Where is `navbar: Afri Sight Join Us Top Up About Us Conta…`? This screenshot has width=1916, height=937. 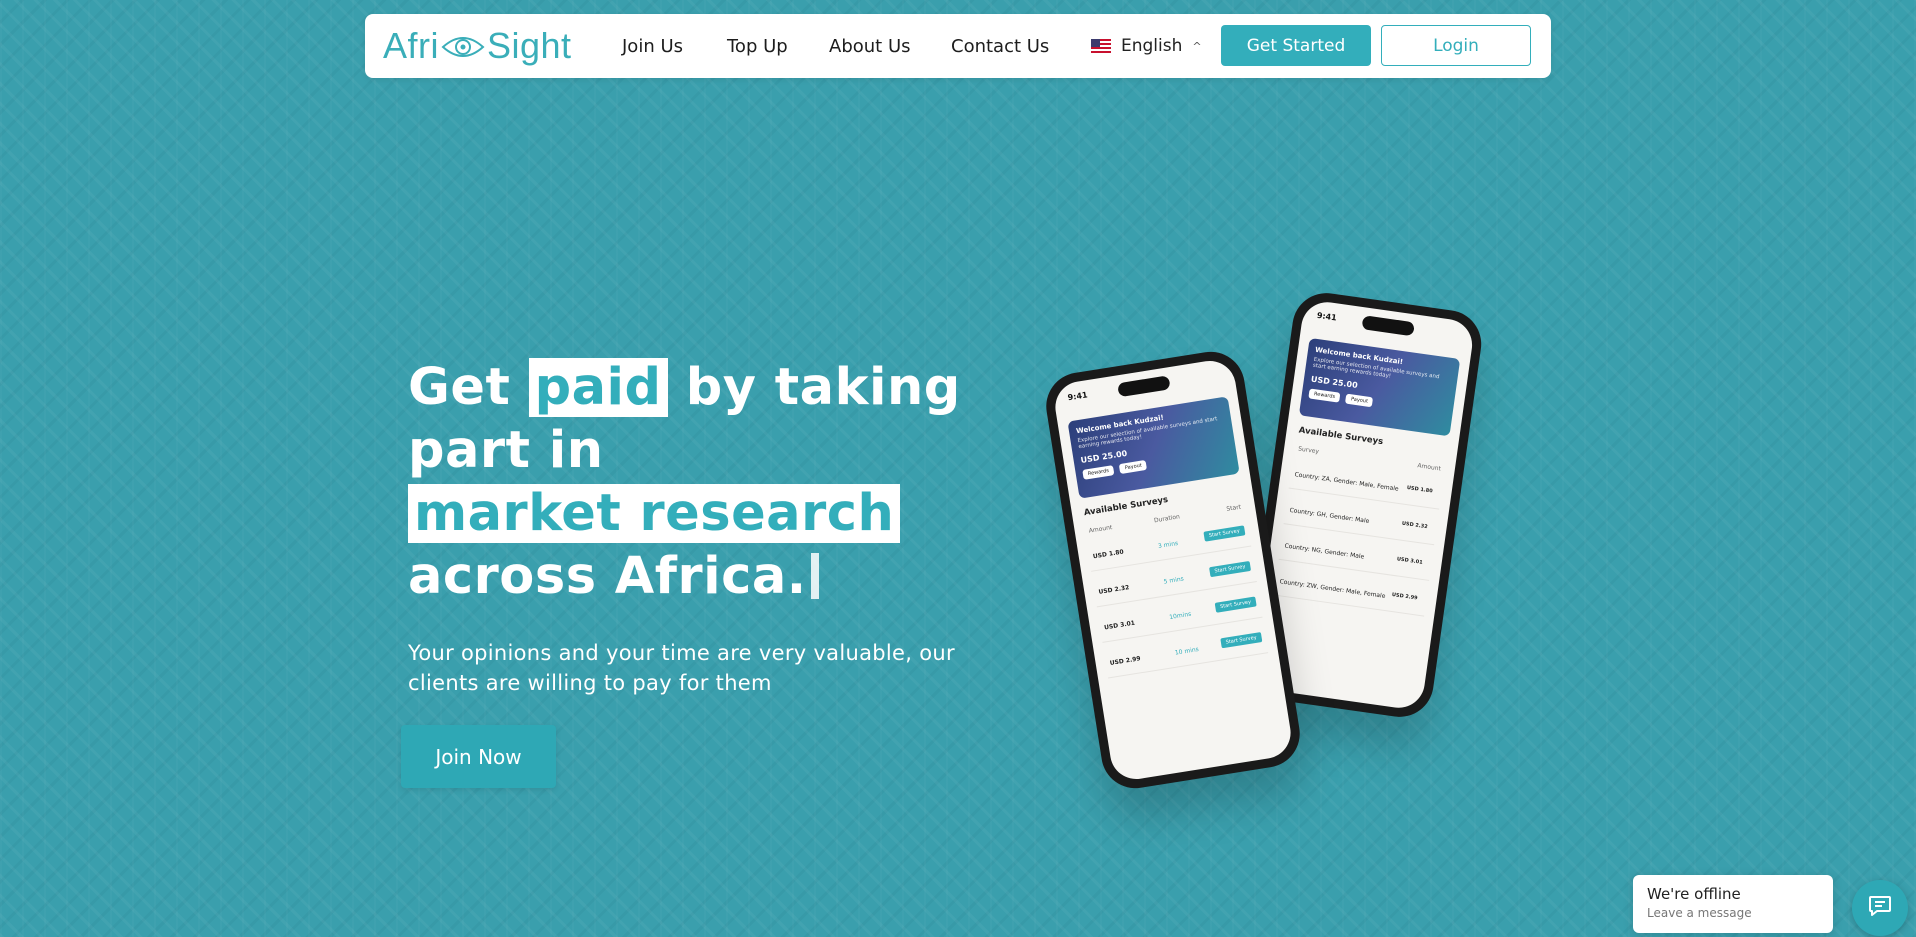 navbar: Afri Sight Join Us Top Up About Us Conta… is located at coordinates (958, 46).